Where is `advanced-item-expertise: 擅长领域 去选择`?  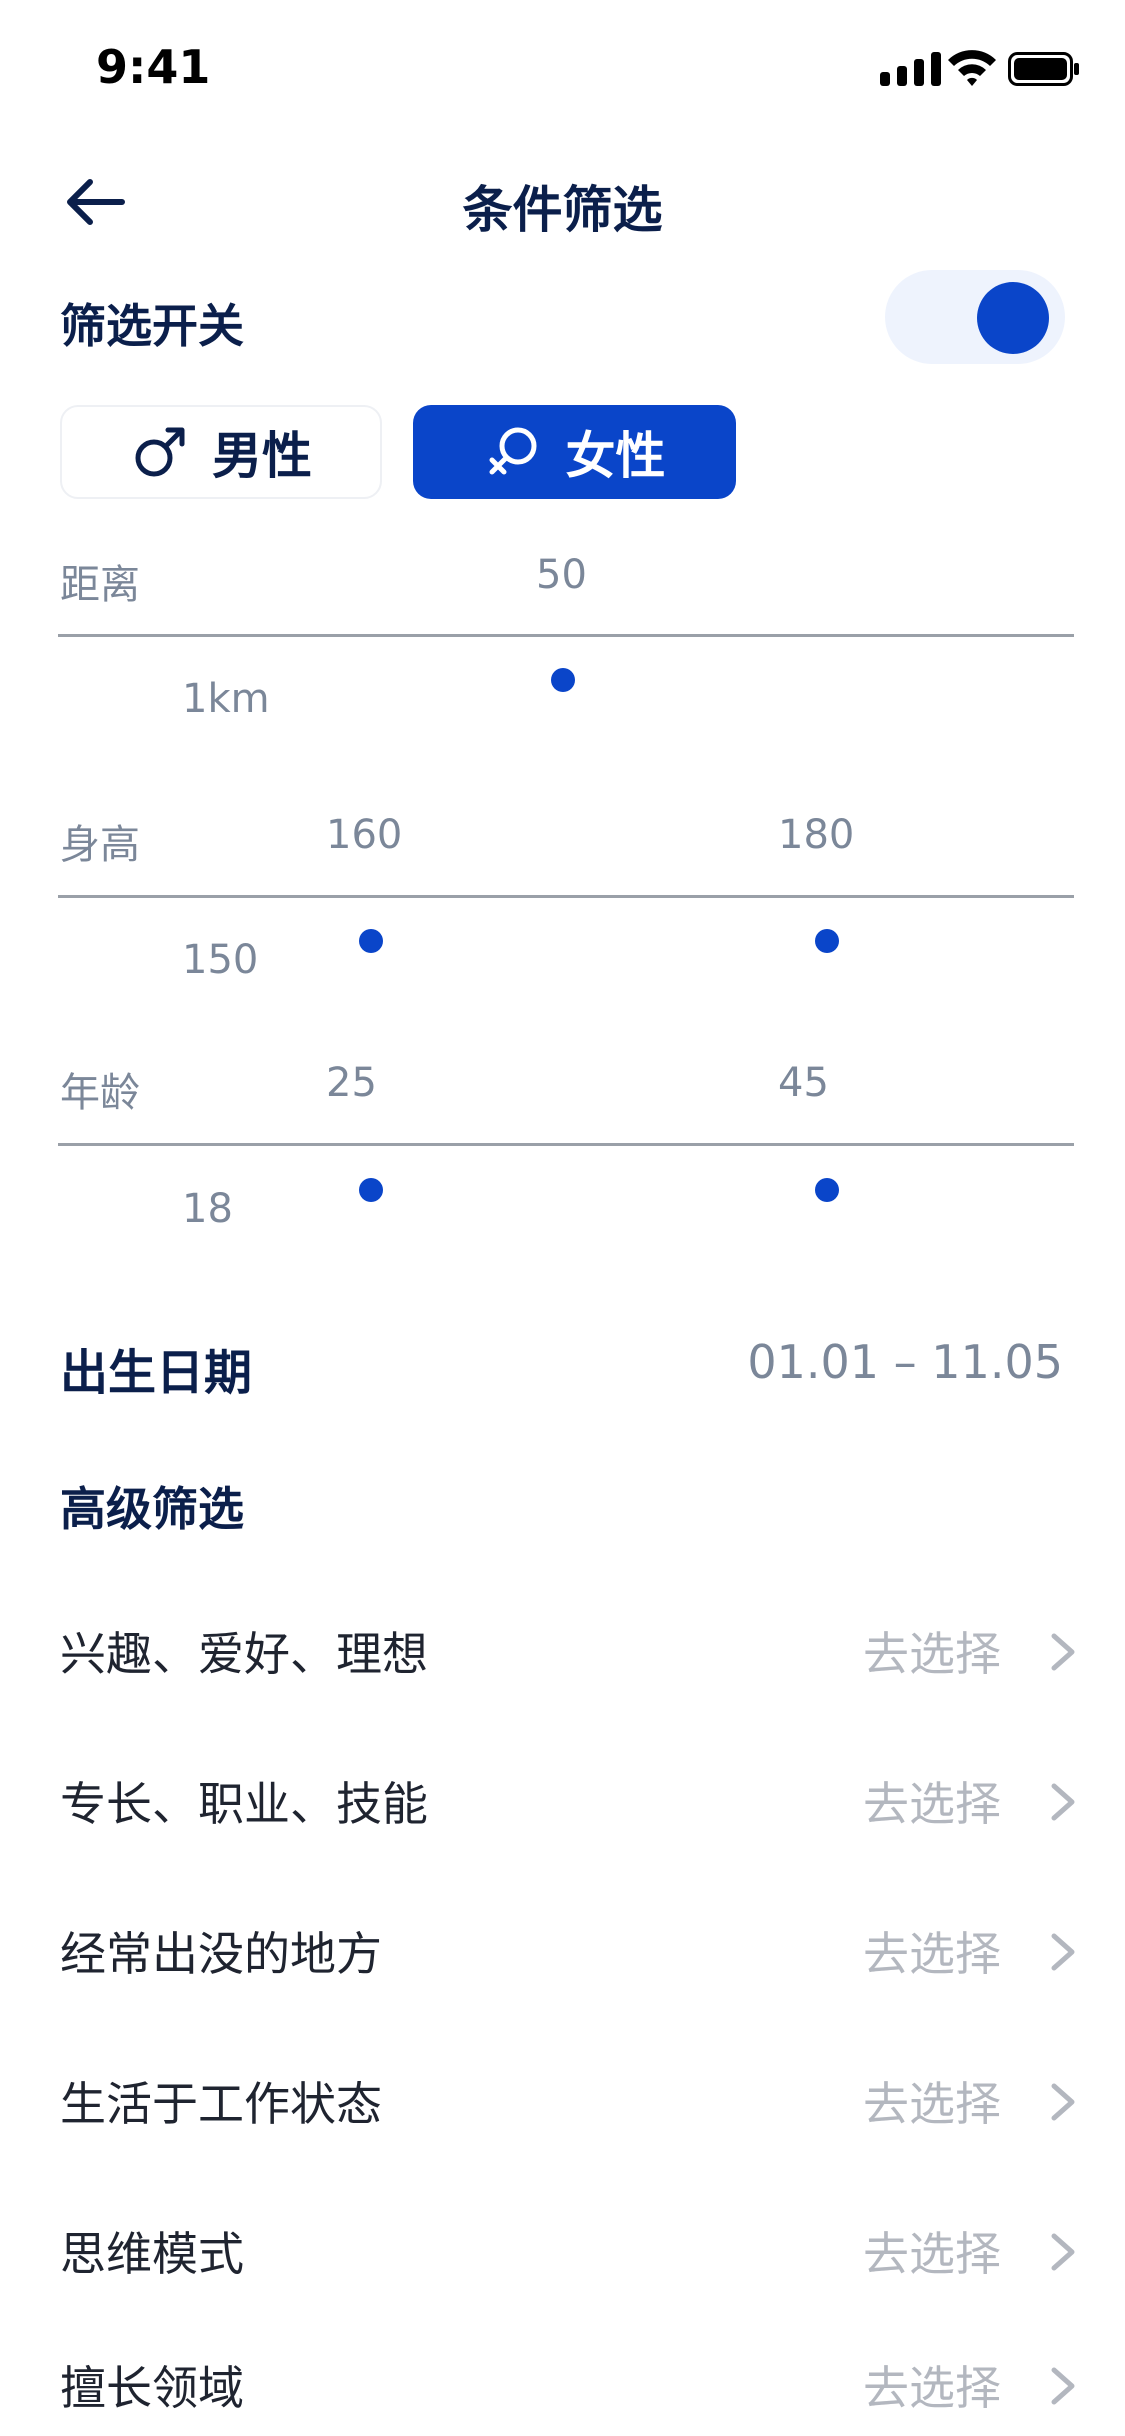
advanced-item-expertise: 擅长领域 去选择 is located at coordinates (562, 2377).